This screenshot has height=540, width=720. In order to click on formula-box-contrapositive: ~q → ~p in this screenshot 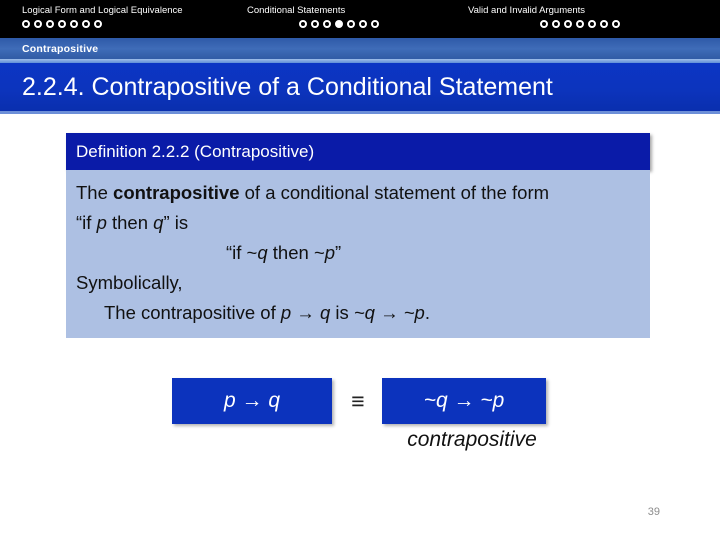, I will do `click(464, 401)`.